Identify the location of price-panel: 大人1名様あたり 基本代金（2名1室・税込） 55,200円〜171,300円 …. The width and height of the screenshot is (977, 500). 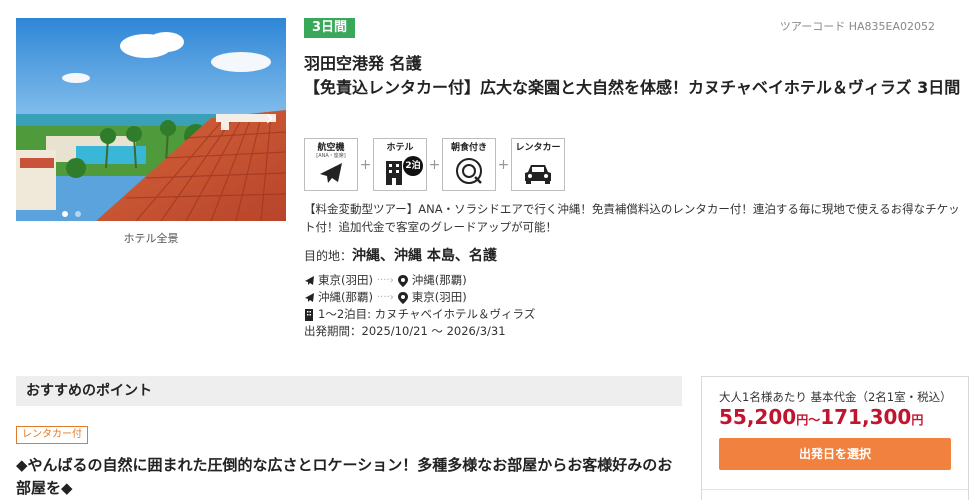
(835, 438).